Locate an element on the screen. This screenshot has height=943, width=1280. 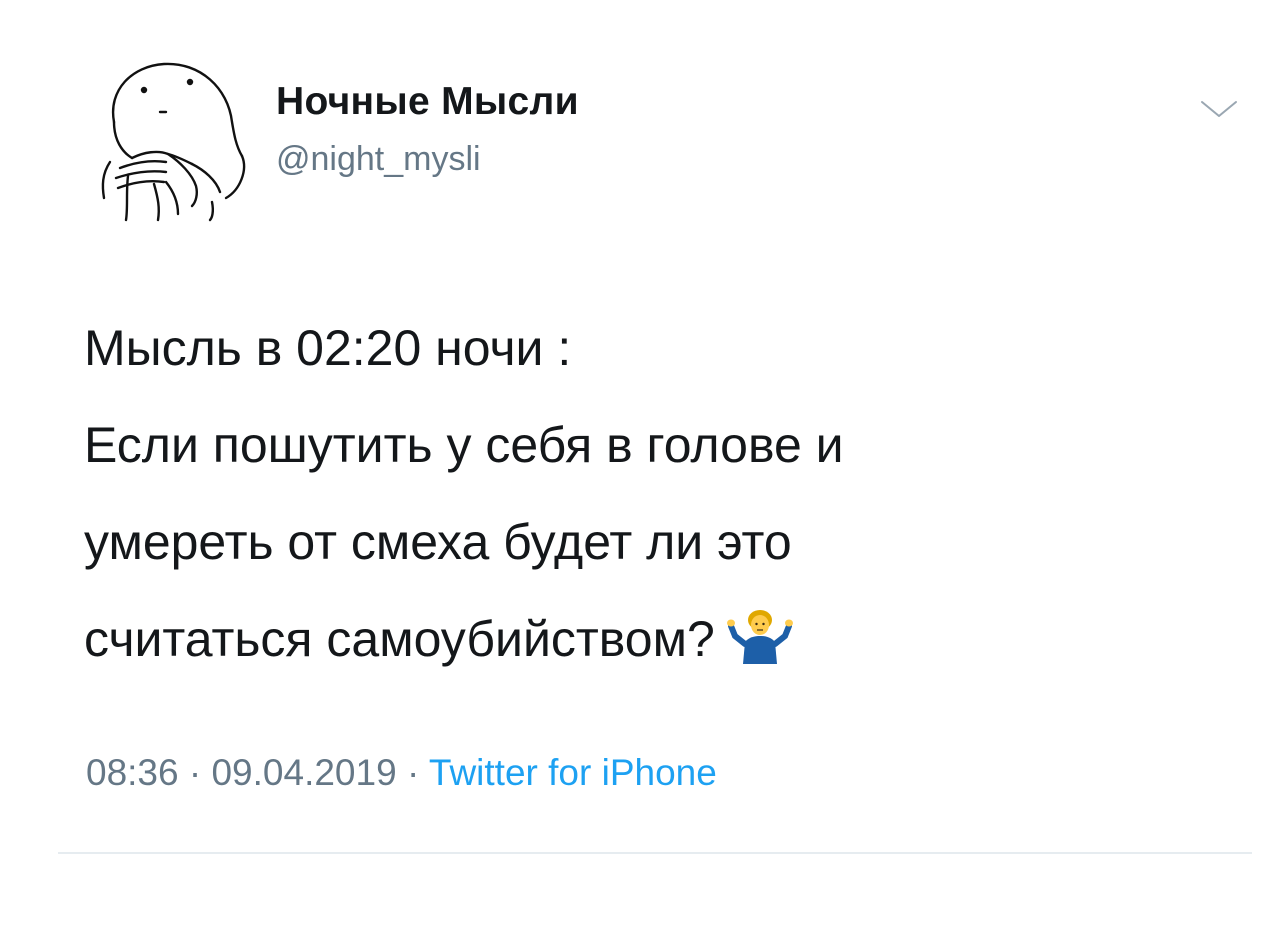
tweet-date: 09.04.2019 is located at coordinates (303, 772).